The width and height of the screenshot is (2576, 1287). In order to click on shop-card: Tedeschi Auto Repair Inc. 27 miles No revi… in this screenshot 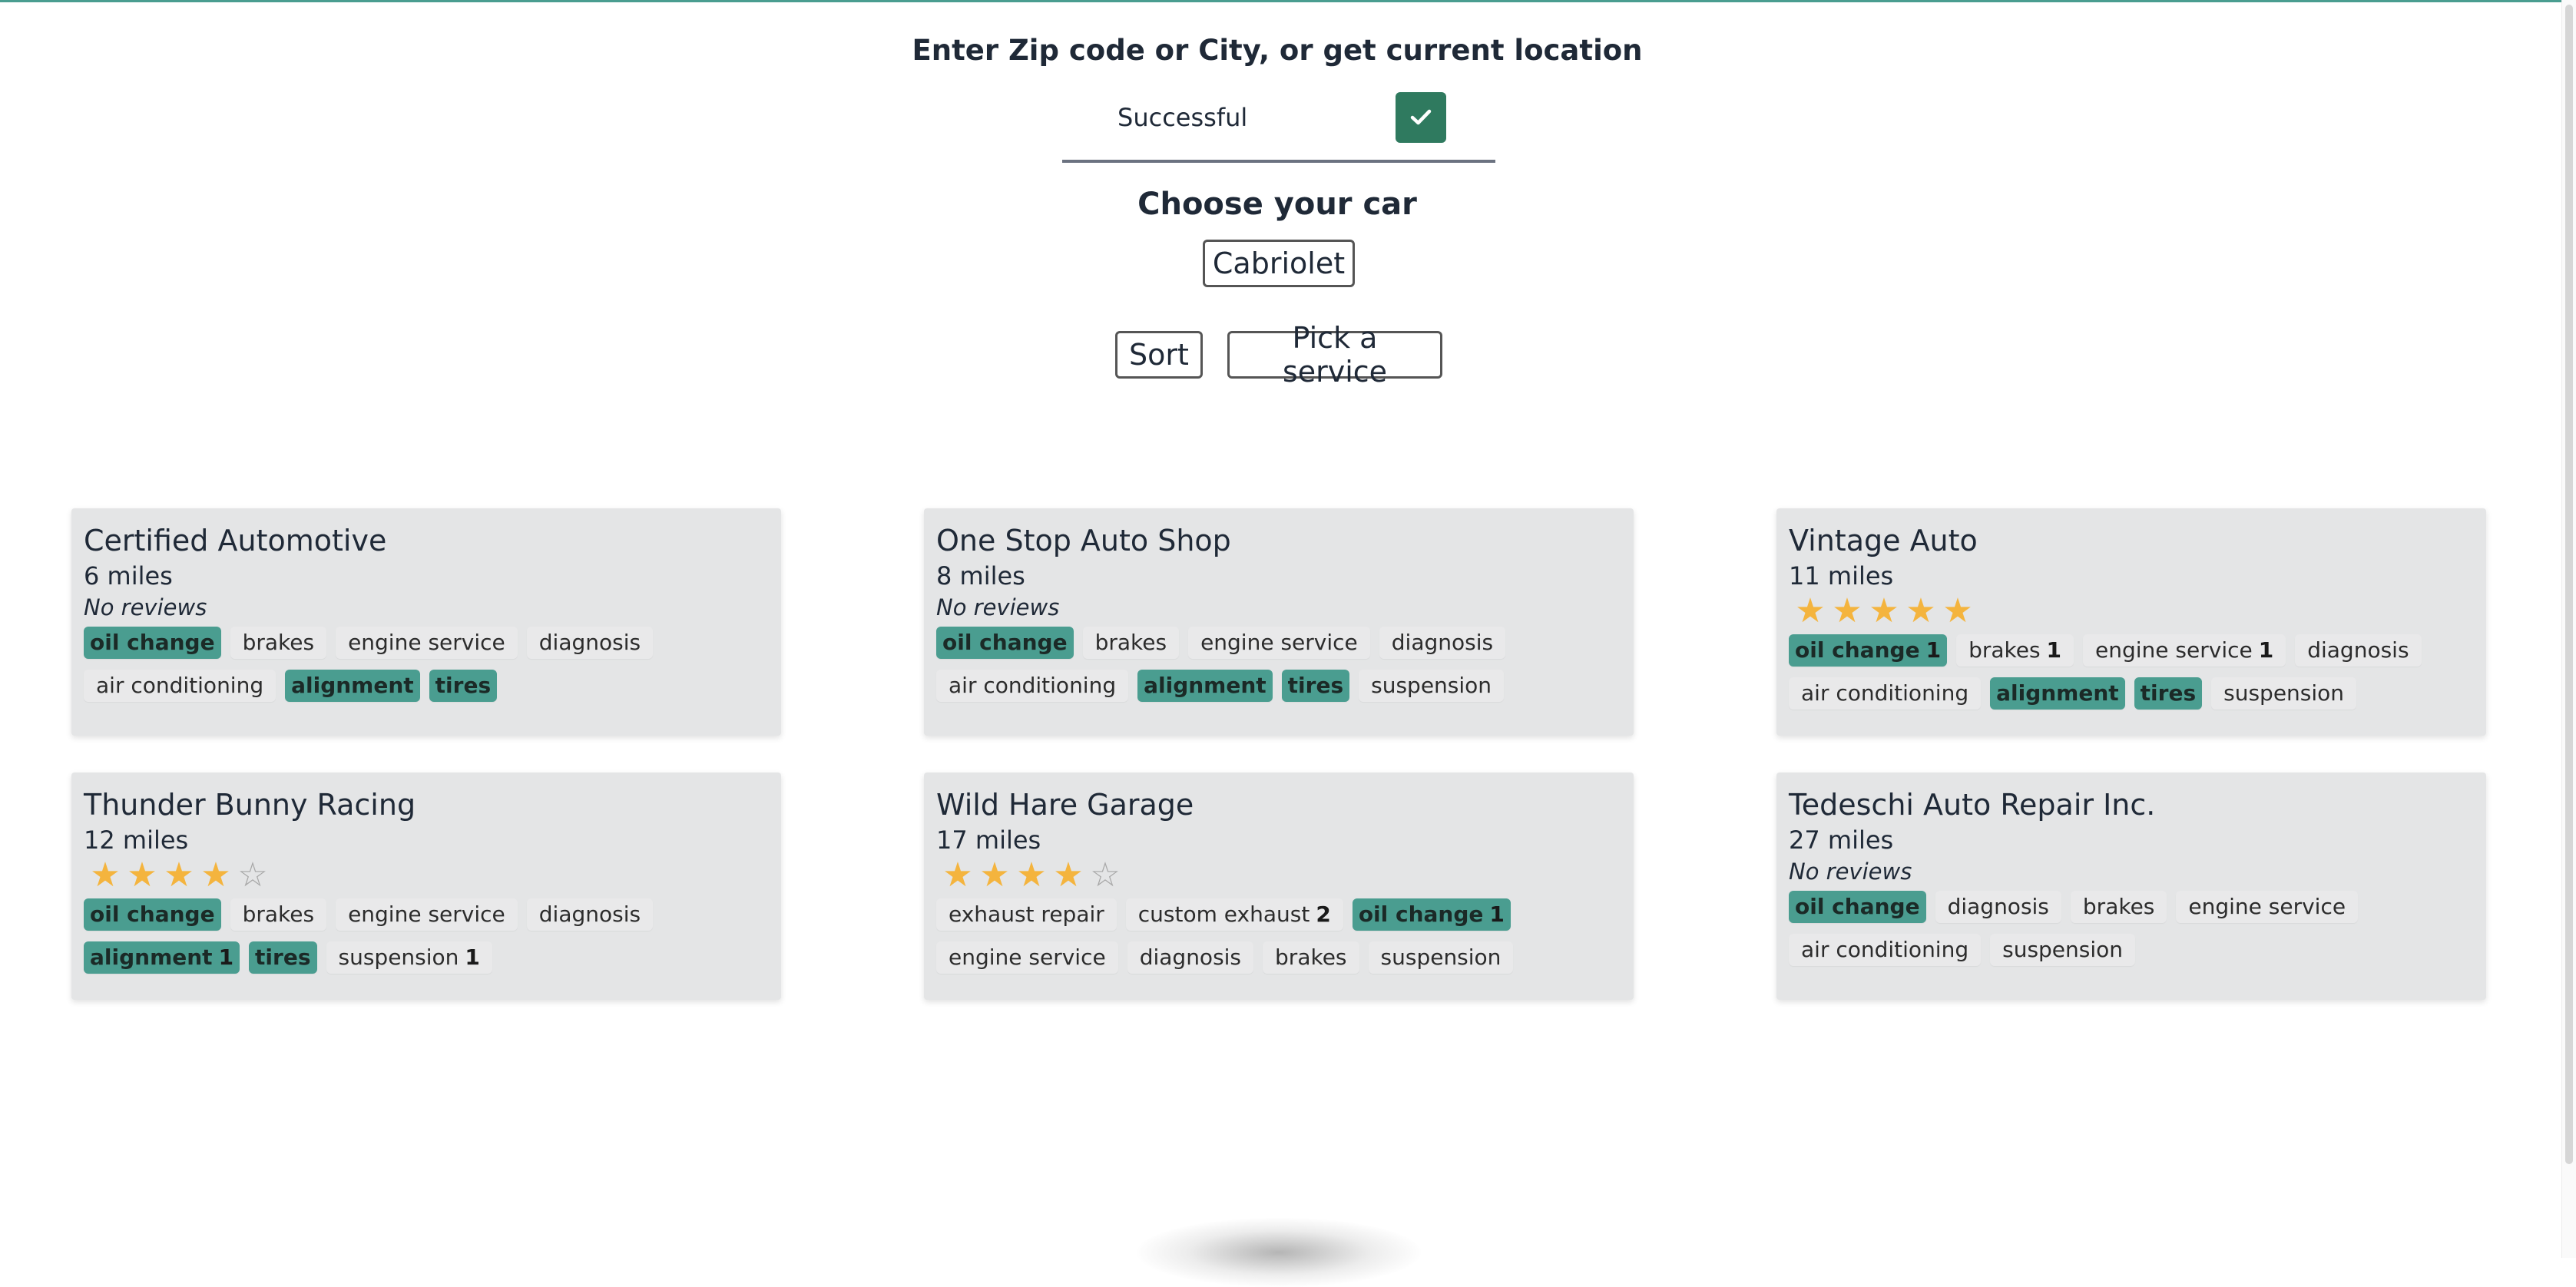, I will do `click(2131, 886)`.